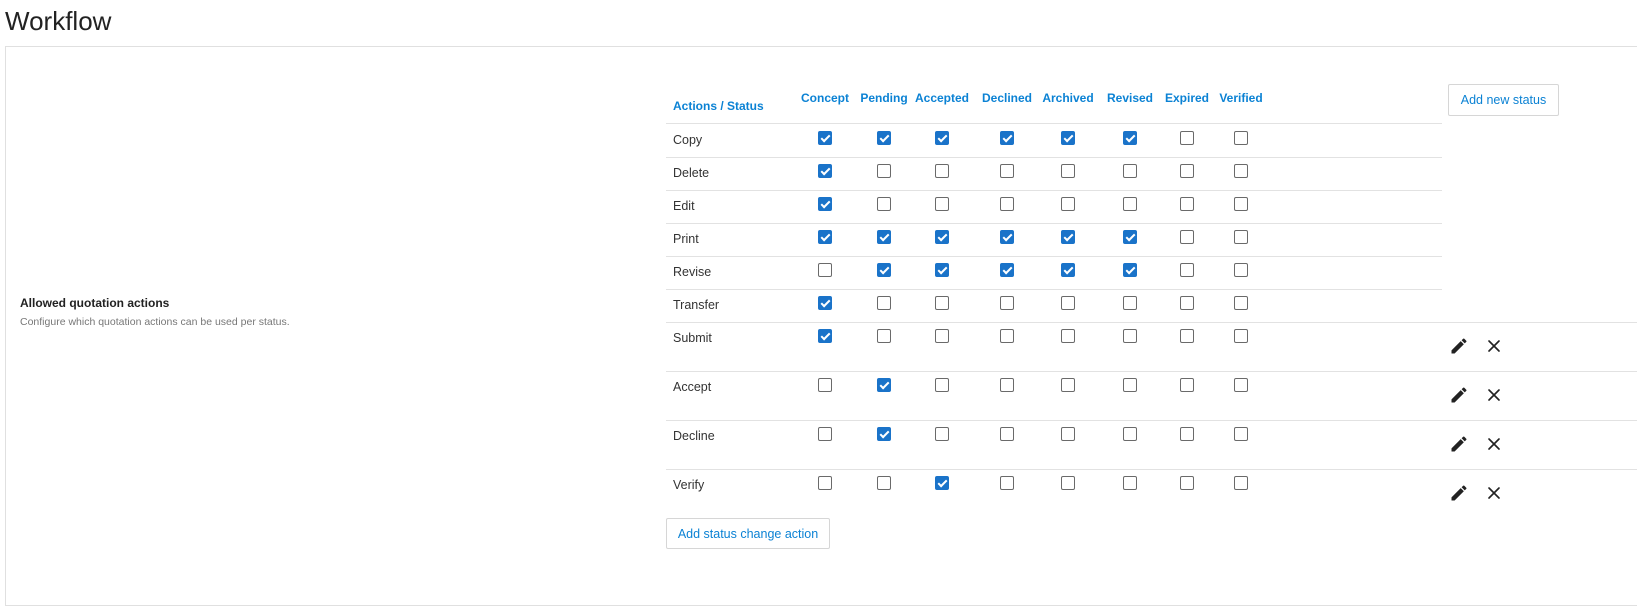  Describe the element at coordinates (1068, 336) in the screenshot. I see `checkbox-submit-archived` at that location.